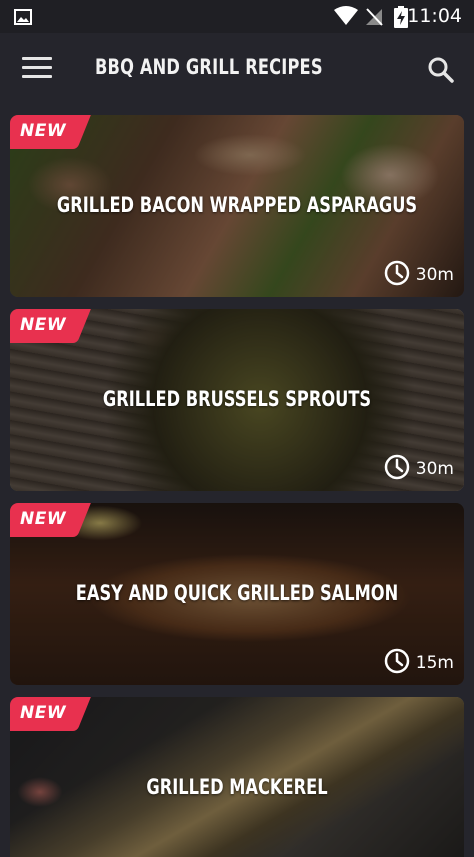 This screenshot has width=474, height=857. Describe the element at coordinates (37, 70) in the screenshot. I see `hamburger-menu-icon` at that location.